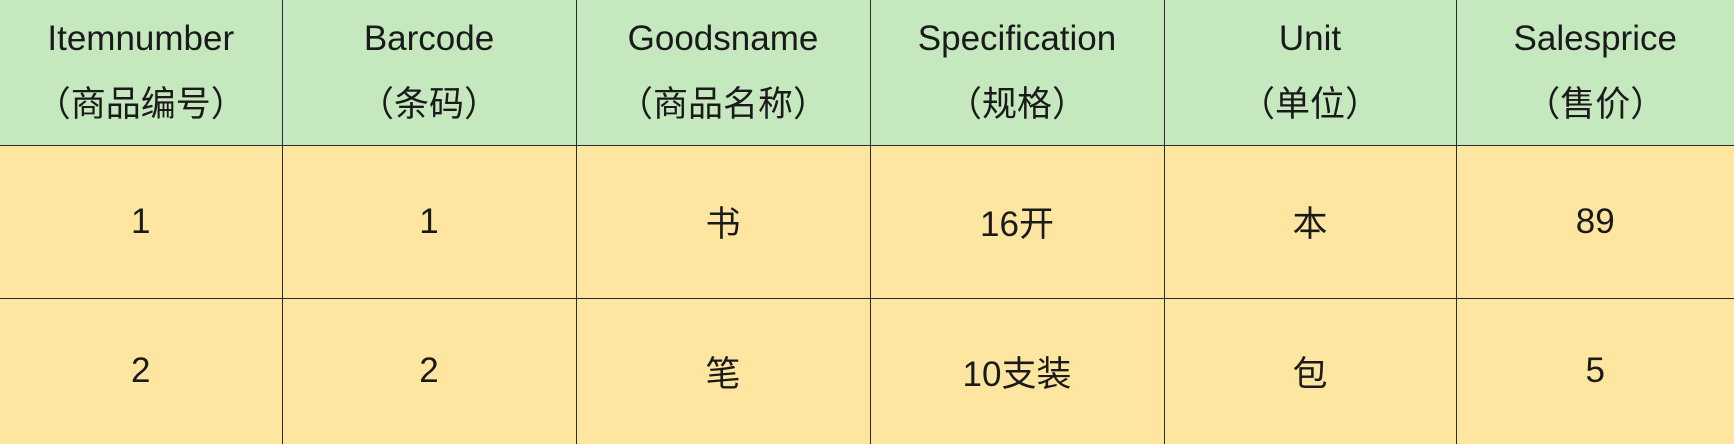  Describe the element at coordinates (1310, 370) in the screenshot. I see `cell-unit: 包` at that location.